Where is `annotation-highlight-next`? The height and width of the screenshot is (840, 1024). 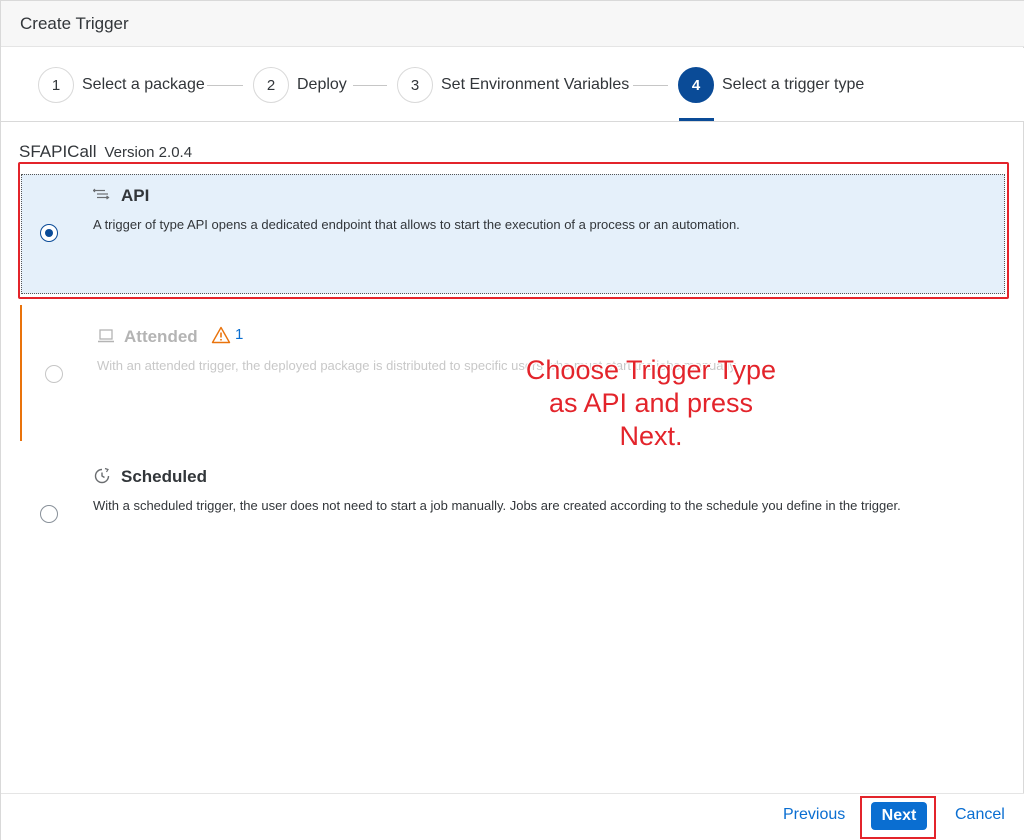
annotation-highlight-next is located at coordinates (898, 817).